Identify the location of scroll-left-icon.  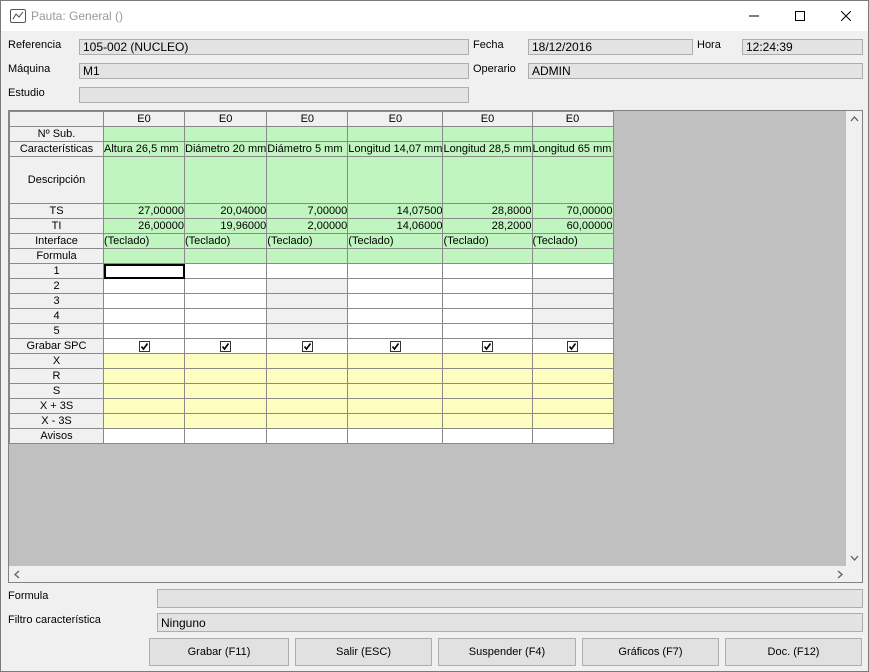
(17, 574).